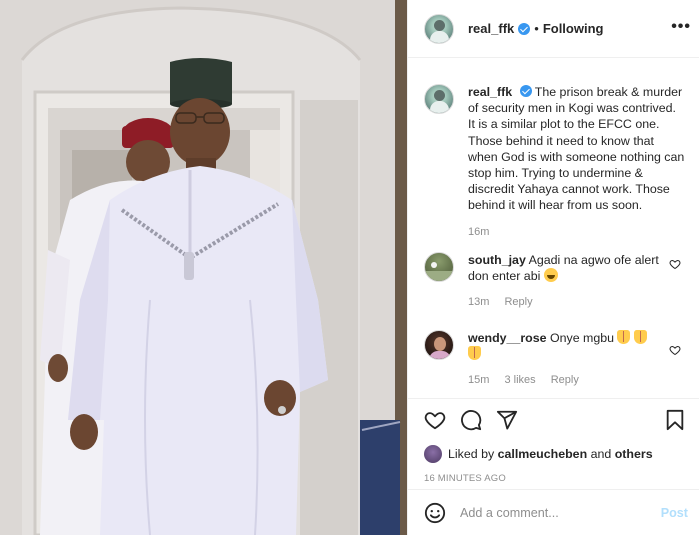 Image resolution: width=699 pixels, height=535 pixels. I want to click on following-button: Following, so click(573, 28).